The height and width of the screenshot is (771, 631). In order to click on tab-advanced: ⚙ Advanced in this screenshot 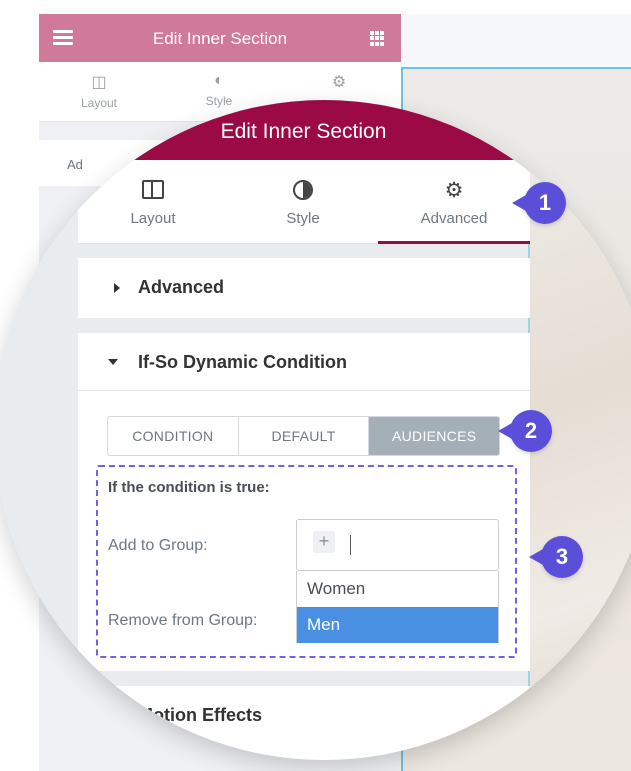, I will do `click(454, 202)`.